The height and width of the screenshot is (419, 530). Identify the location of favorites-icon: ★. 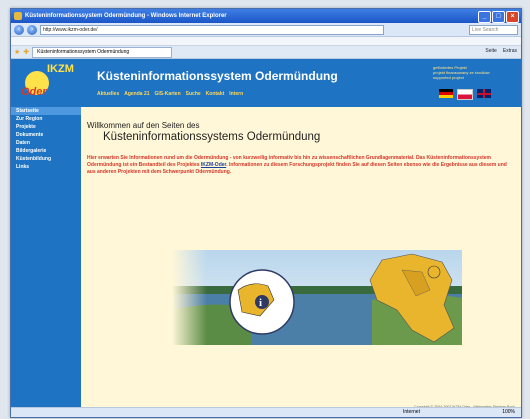
(17, 52).